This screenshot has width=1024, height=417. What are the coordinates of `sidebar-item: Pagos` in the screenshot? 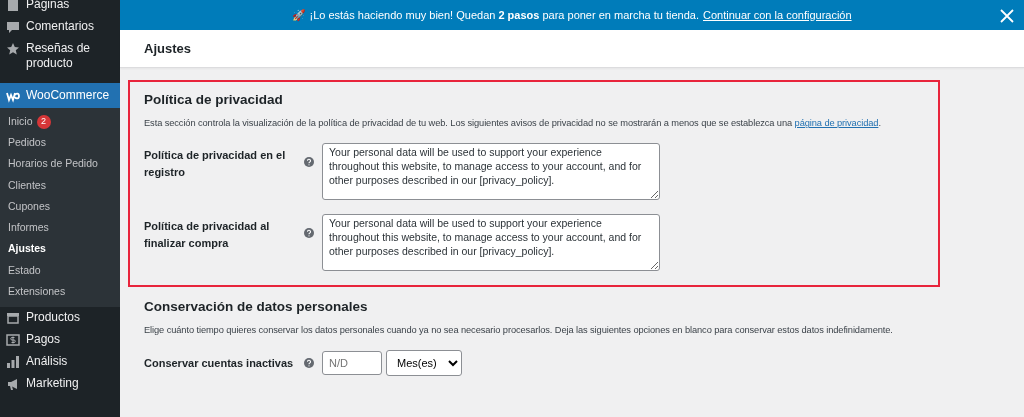 It's located at (60, 339).